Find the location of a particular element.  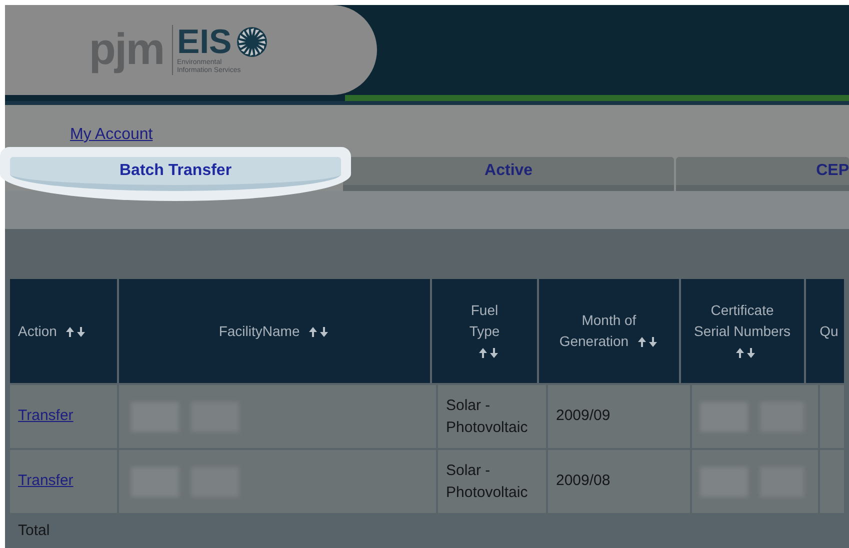

total-label: Total is located at coordinates (34, 531).